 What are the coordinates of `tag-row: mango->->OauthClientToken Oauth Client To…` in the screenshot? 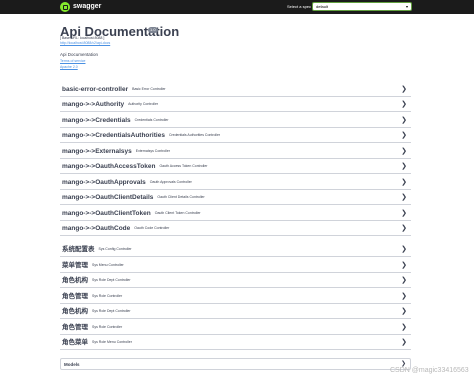 It's located at (235, 213).